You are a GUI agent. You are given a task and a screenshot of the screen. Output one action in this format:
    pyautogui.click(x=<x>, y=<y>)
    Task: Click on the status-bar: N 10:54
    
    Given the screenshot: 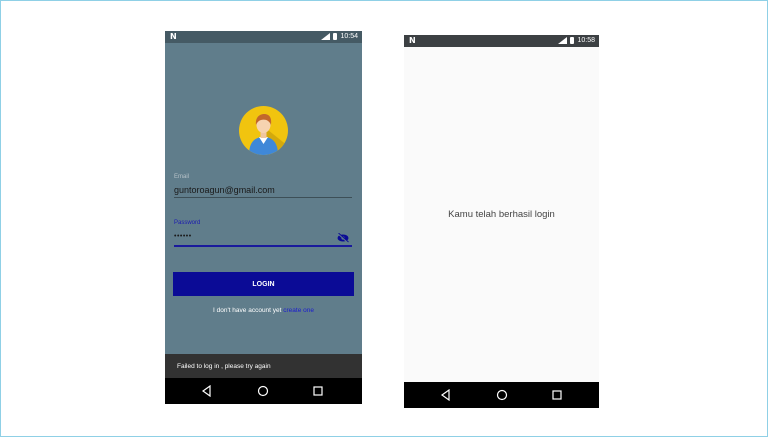 What is the action you would take?
    pyautogui.click(x=263, y=37)
    